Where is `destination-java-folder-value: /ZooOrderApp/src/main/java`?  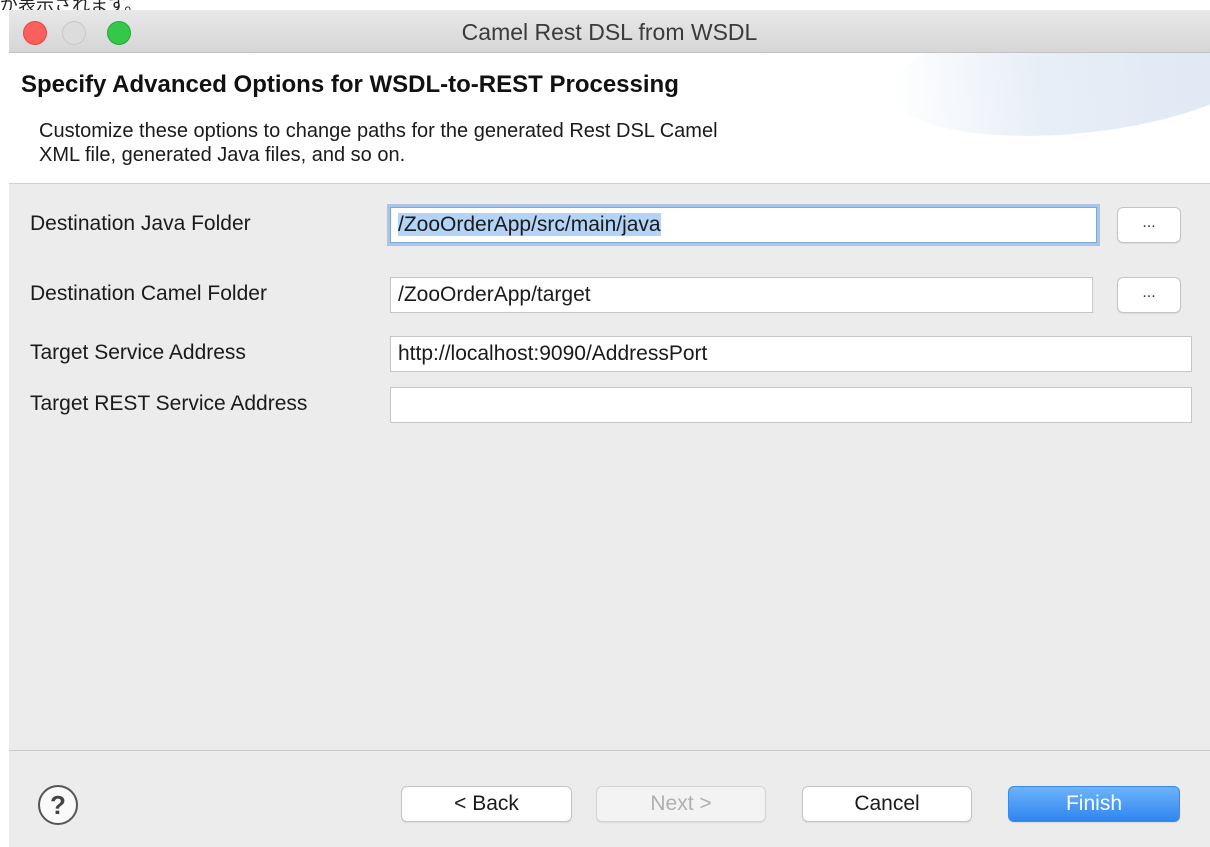
destination-java-folder-value: /ZooOrderApp/src/main/java is located at coordinates (529, 224).